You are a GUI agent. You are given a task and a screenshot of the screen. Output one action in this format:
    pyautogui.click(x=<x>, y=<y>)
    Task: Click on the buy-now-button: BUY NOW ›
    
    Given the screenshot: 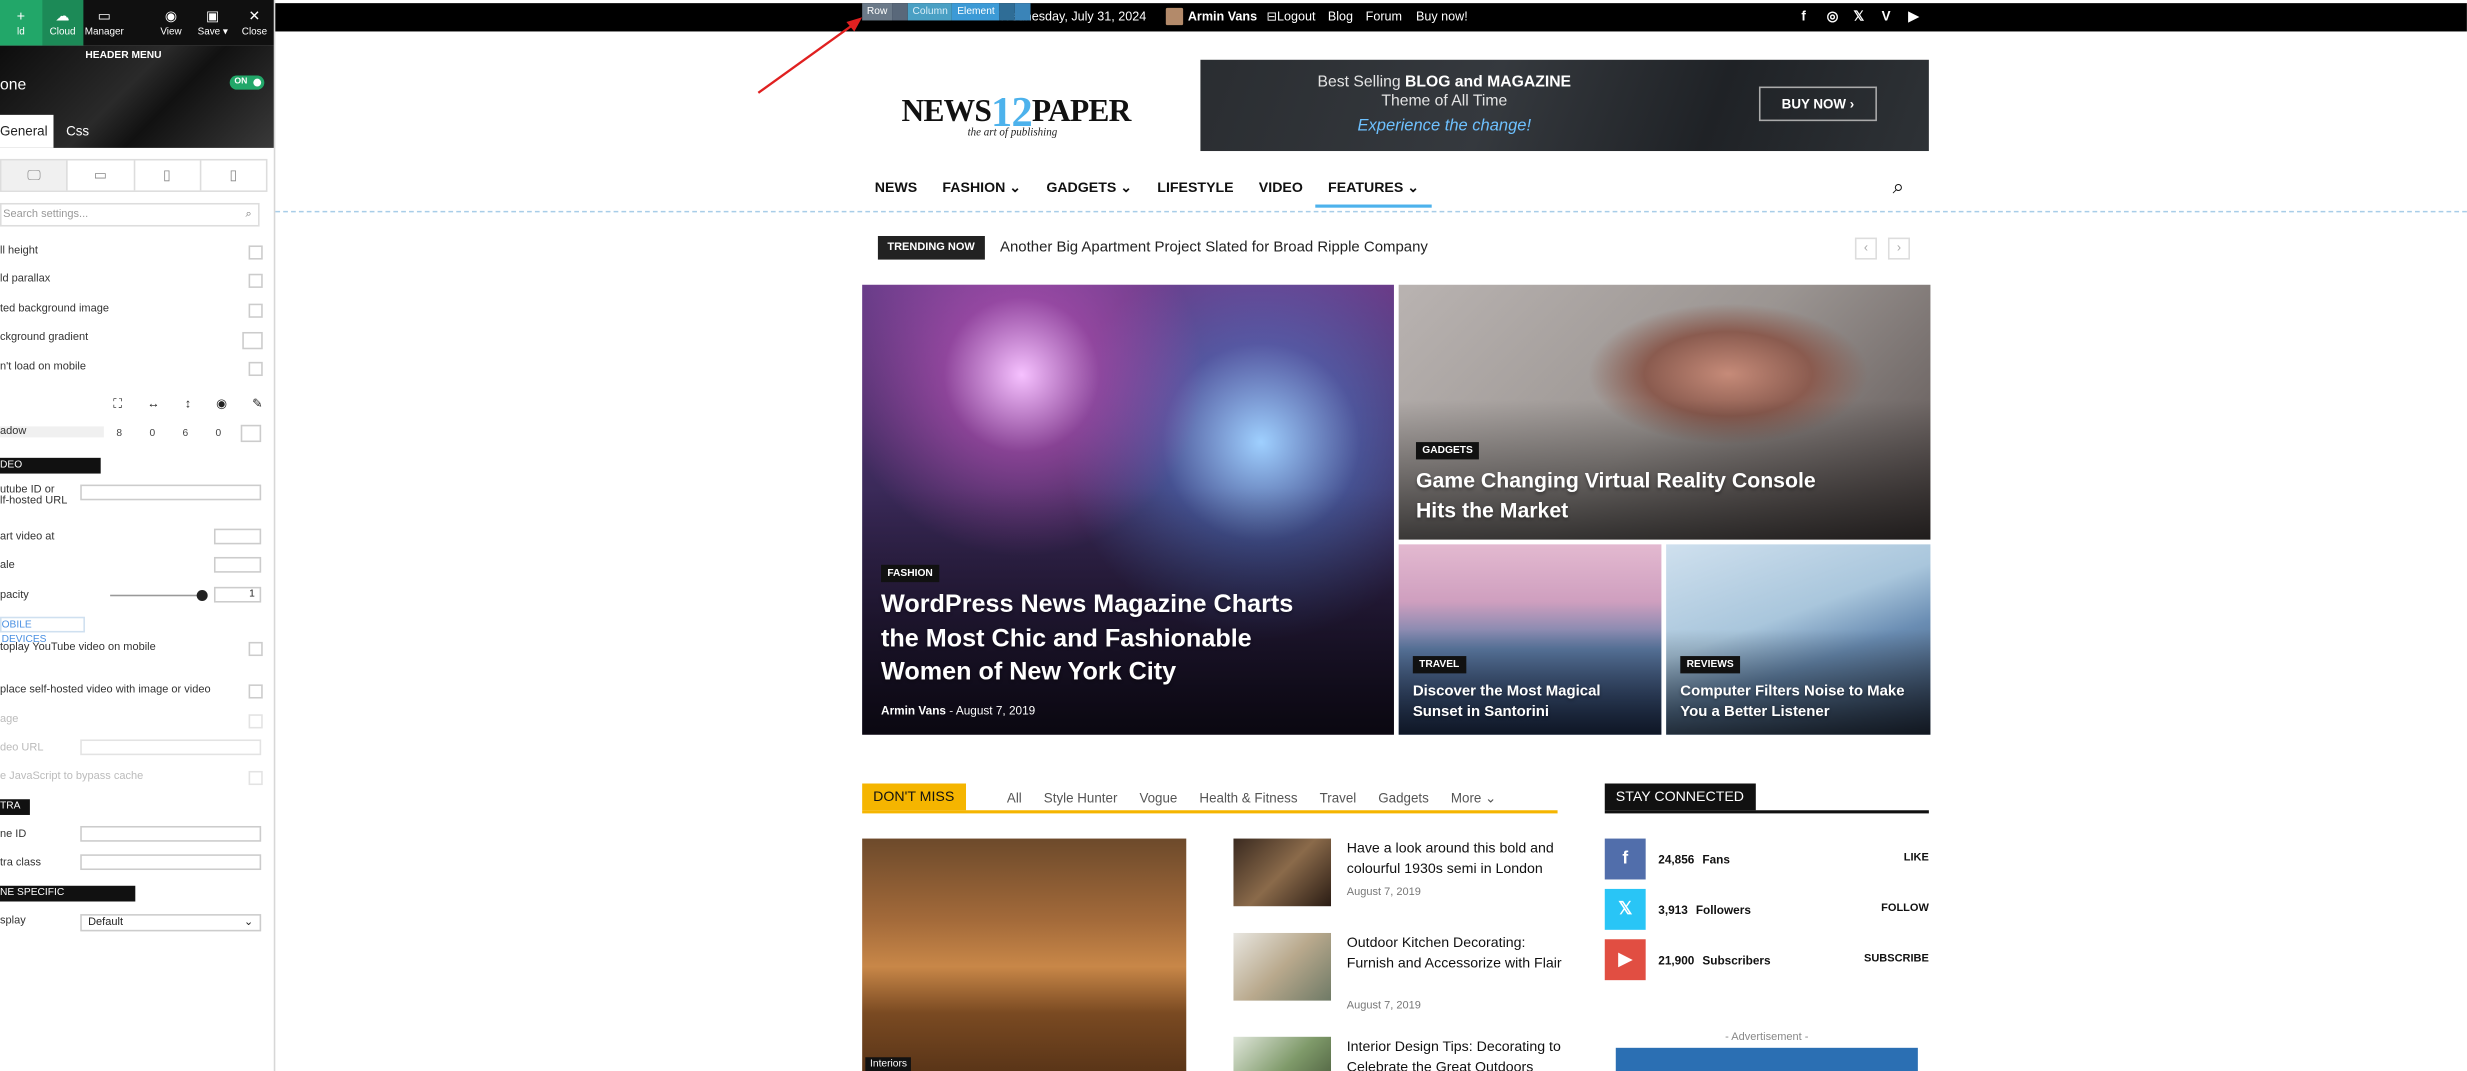 What is the action you would take?
    pyautogui.click(x=1817, y=104)
    